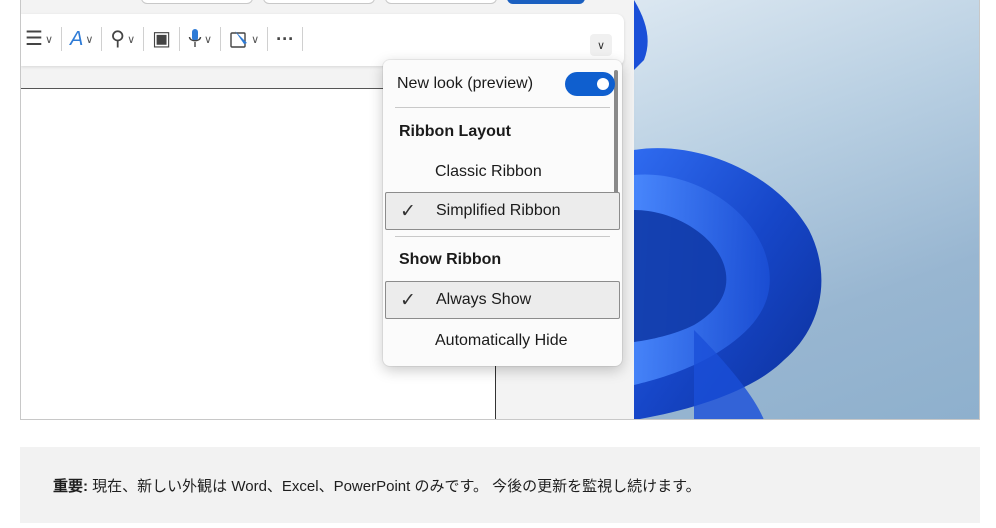  I want to click on simplified-ribbon-label: Simplified Ribbon, so click(498, 210).